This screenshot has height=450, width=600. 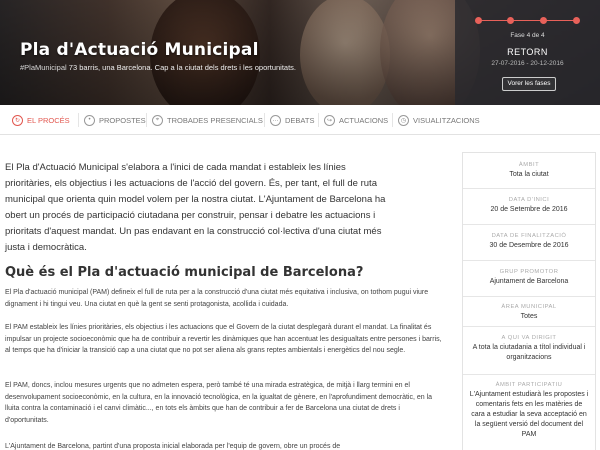 I want to click on meta-label: A QUI VA DIRIGIT, so click(x=529, y=338).